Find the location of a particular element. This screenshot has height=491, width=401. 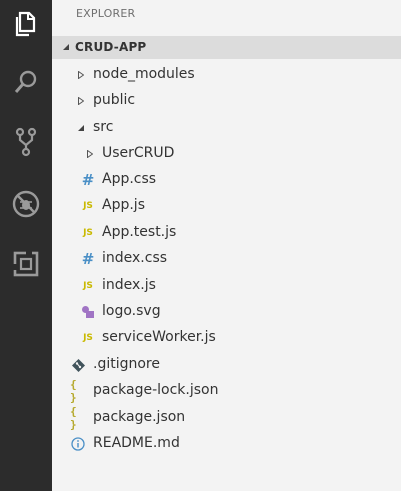

project-name: CRUD-APP is located at coordinates (111, 47).